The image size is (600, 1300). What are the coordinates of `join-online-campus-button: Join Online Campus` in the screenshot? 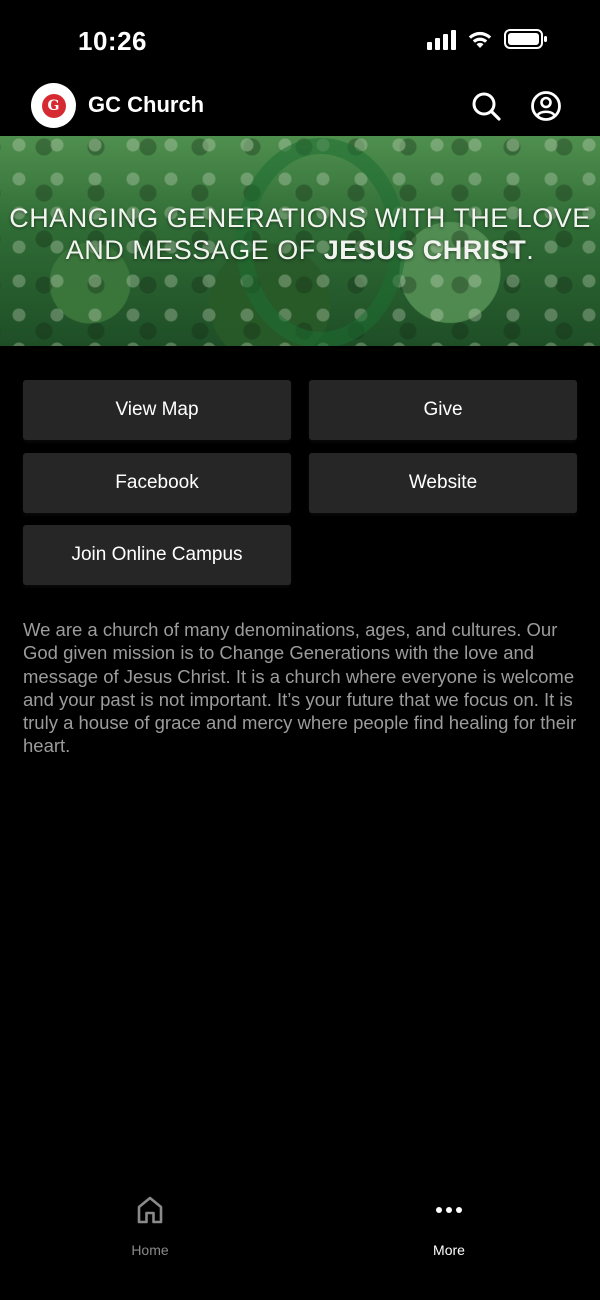 It's located at (157, 555).